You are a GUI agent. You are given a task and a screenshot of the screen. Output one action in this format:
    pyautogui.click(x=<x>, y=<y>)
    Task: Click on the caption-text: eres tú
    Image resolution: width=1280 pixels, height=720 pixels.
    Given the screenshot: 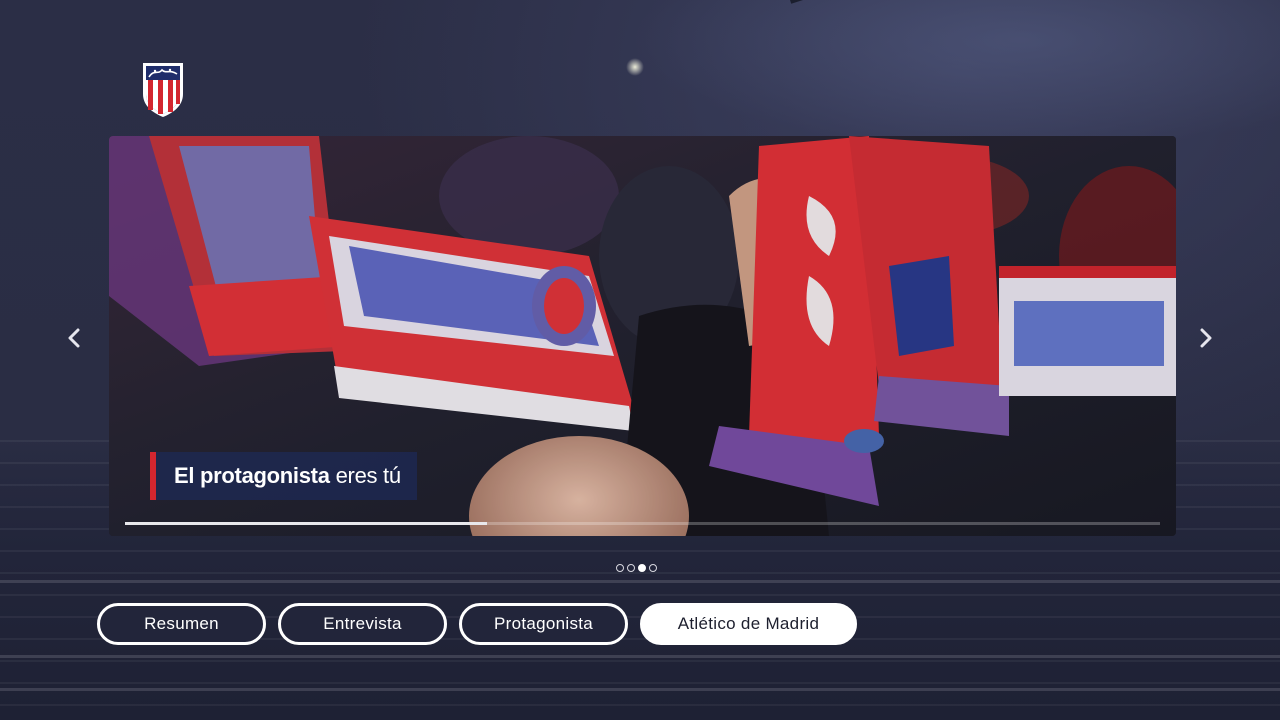 What is the action you would take?
    pyautogui.click(x=368, y=475)
    